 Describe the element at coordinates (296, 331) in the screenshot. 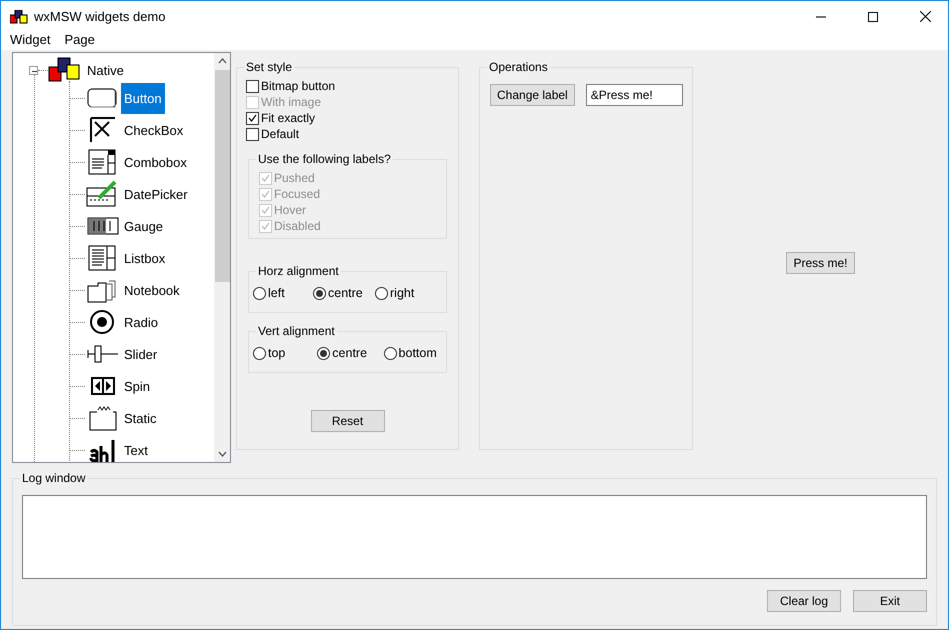

I see `group-title: Vert alignment` at that location.